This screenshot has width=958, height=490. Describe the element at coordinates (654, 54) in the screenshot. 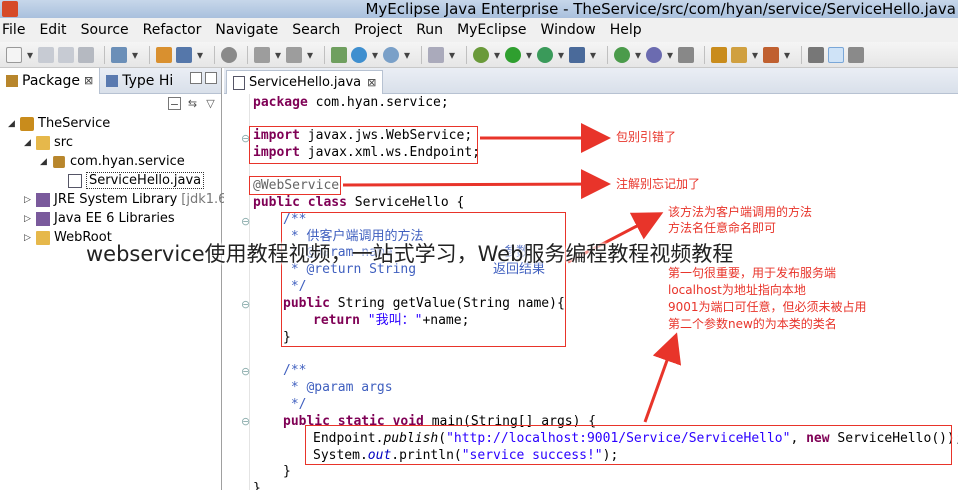

I see `new-interface-icon` at that location.